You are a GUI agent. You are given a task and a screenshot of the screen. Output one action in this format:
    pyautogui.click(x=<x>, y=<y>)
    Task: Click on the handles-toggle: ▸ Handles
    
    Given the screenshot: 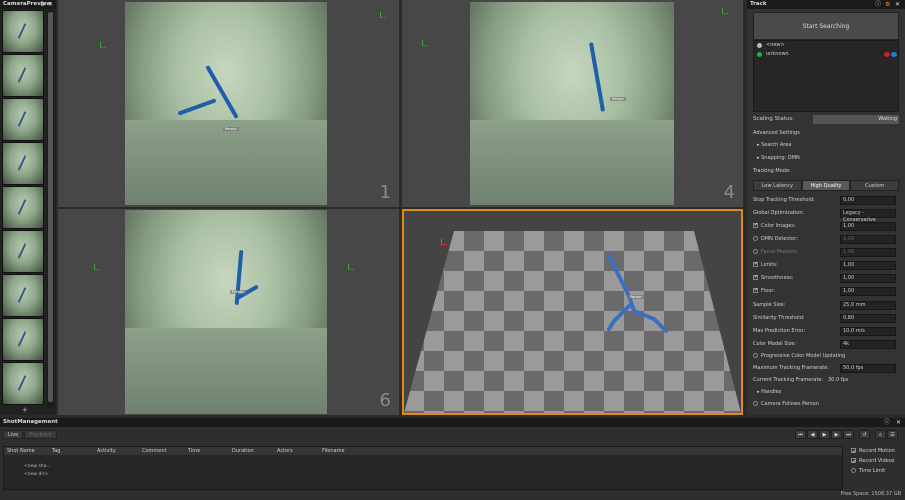 What is the action you would take?
    pyautogui.click(x=769, y=392)
    